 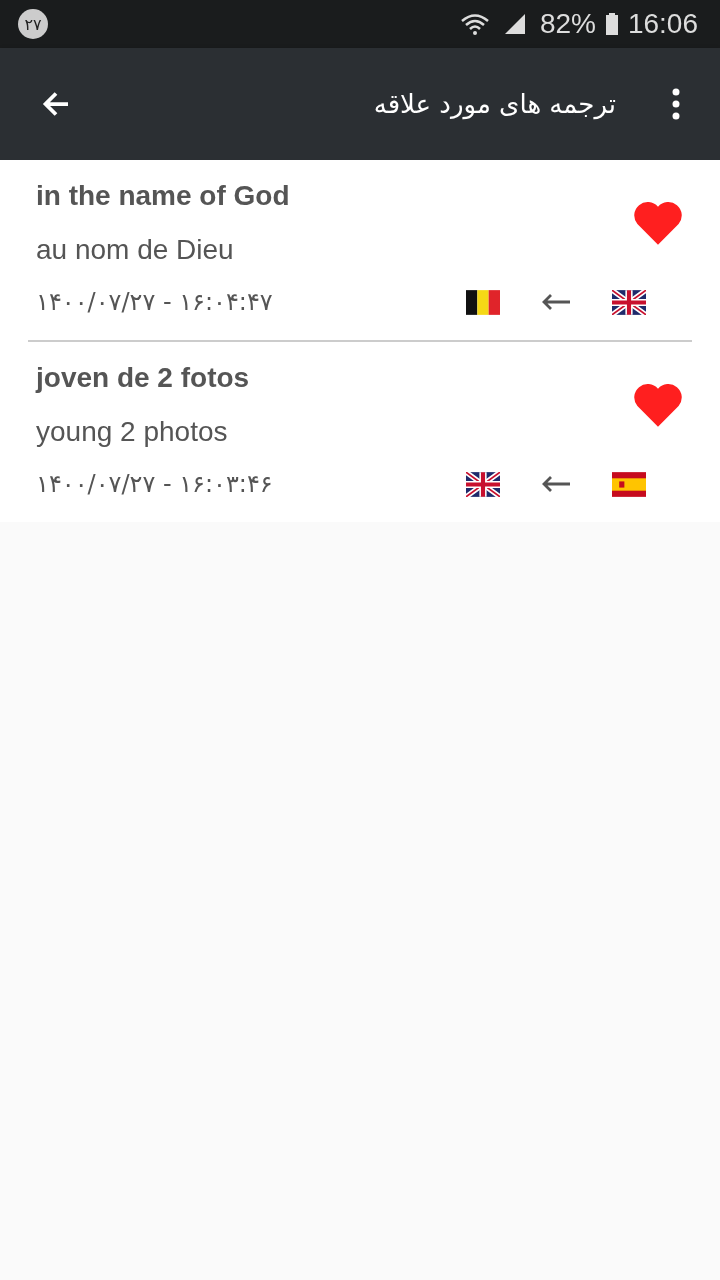 What do you see at coordinates (135, 250) in the screenshot?
I see `translated-text: au nom de Dieu` at bounding box center [135, 250].